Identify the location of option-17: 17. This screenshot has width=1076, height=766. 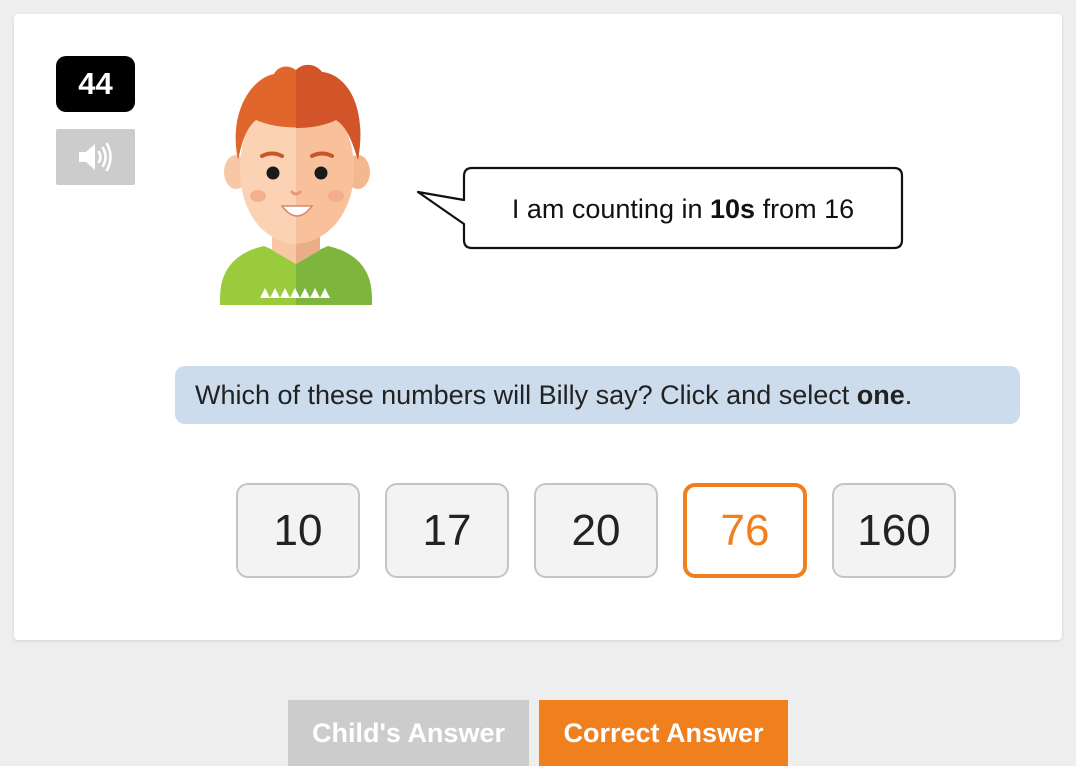
(447, 530).